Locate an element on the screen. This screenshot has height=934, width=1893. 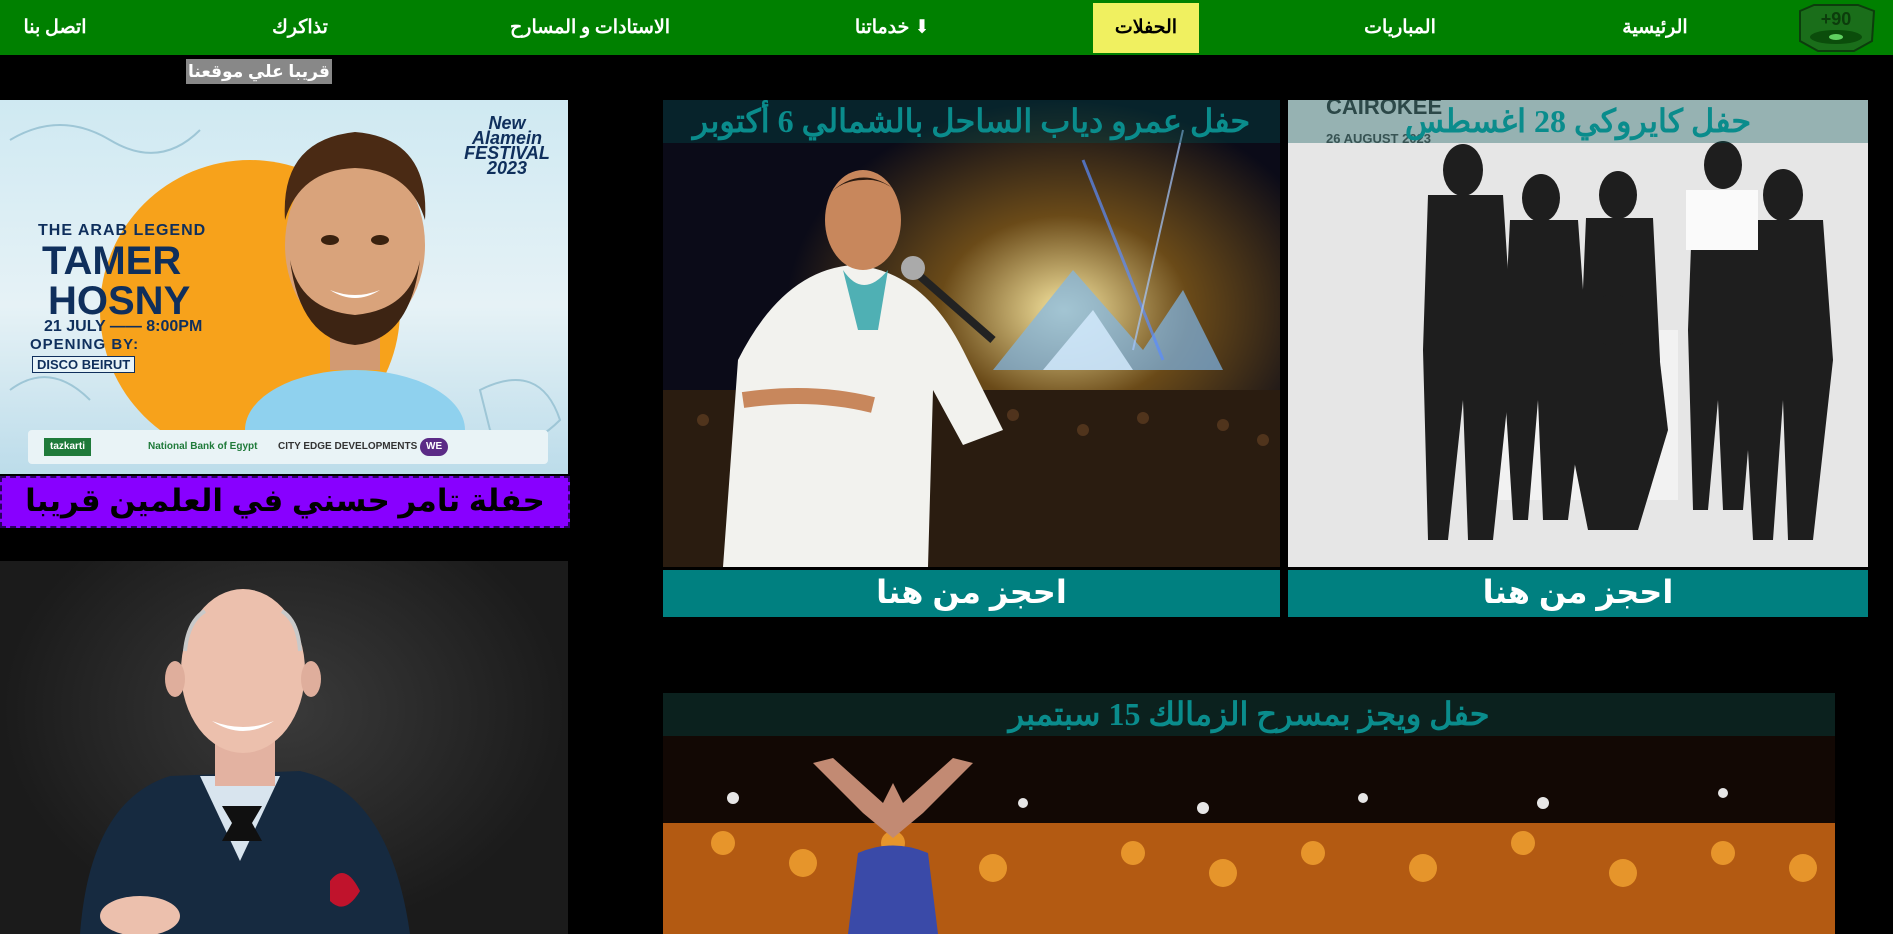
cairokee-title: حفل كايروكي 28 اغسطس is located at coordinates (1578, 121).